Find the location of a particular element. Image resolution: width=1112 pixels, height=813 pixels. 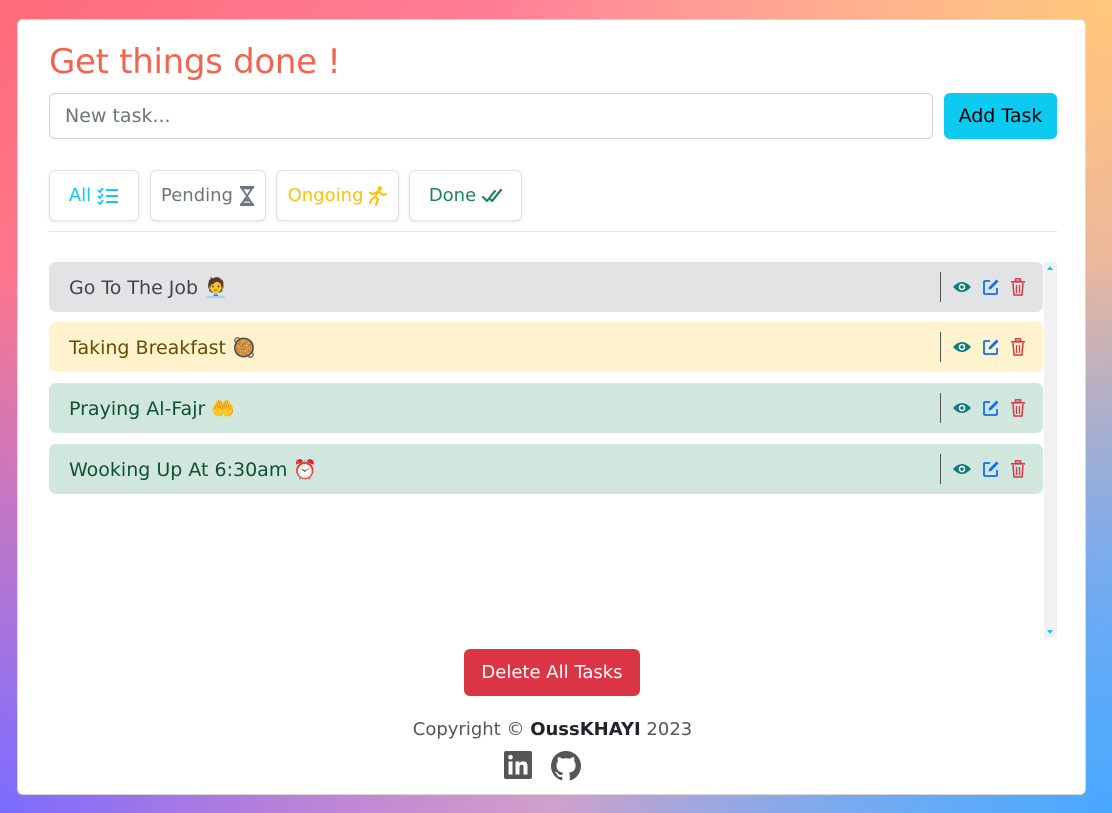

copyright-year: 2023 is located at coordinates (669, 729).